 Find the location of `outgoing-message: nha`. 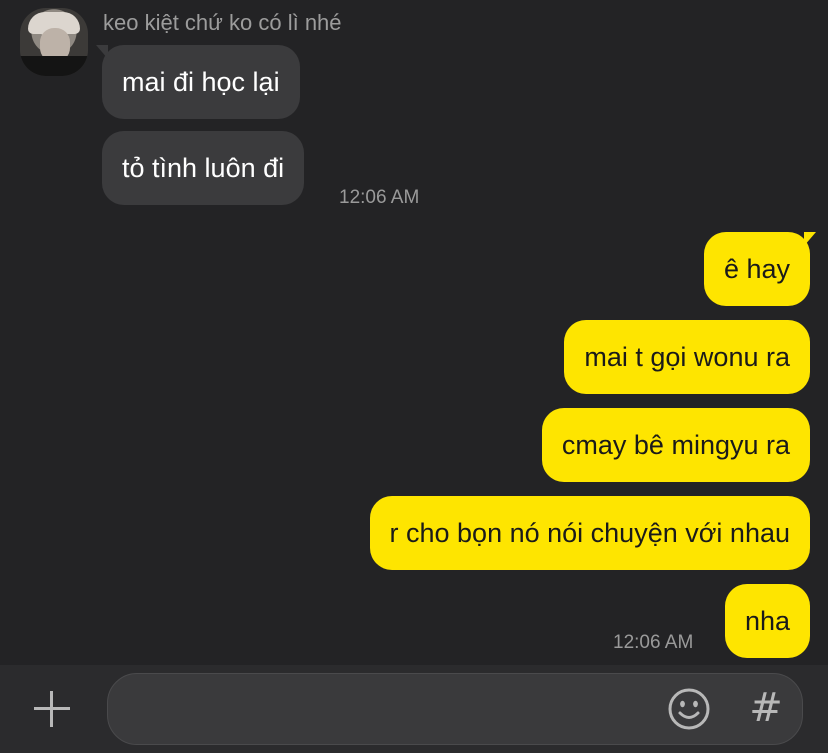

outgoing-message: nha is located at coordinates (767, 621).